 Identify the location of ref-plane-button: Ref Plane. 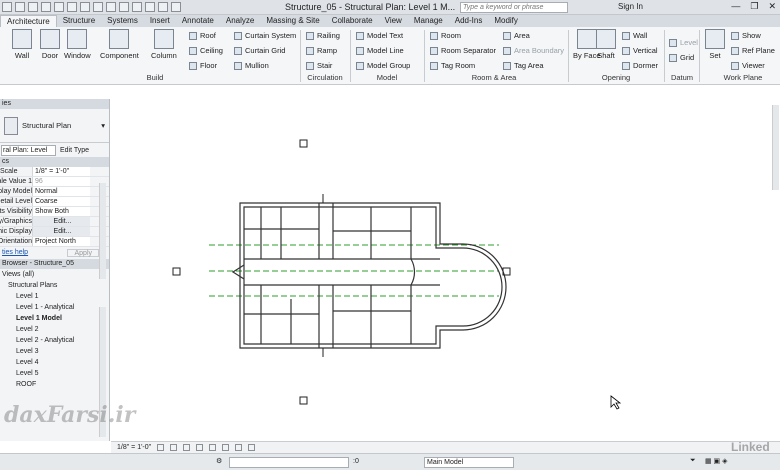
(753, 50).